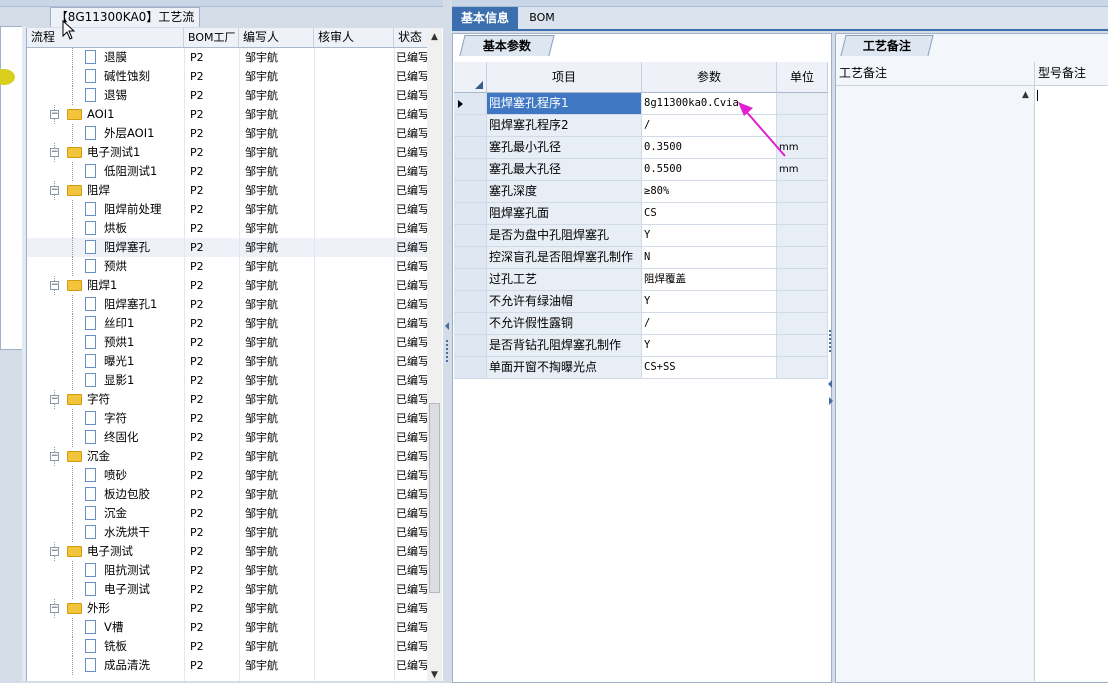 The width and height of the screenshot is (1108, 683). I want to click on tree-row: 字符 P2 邹宇航 已编写, so click(227, 418).